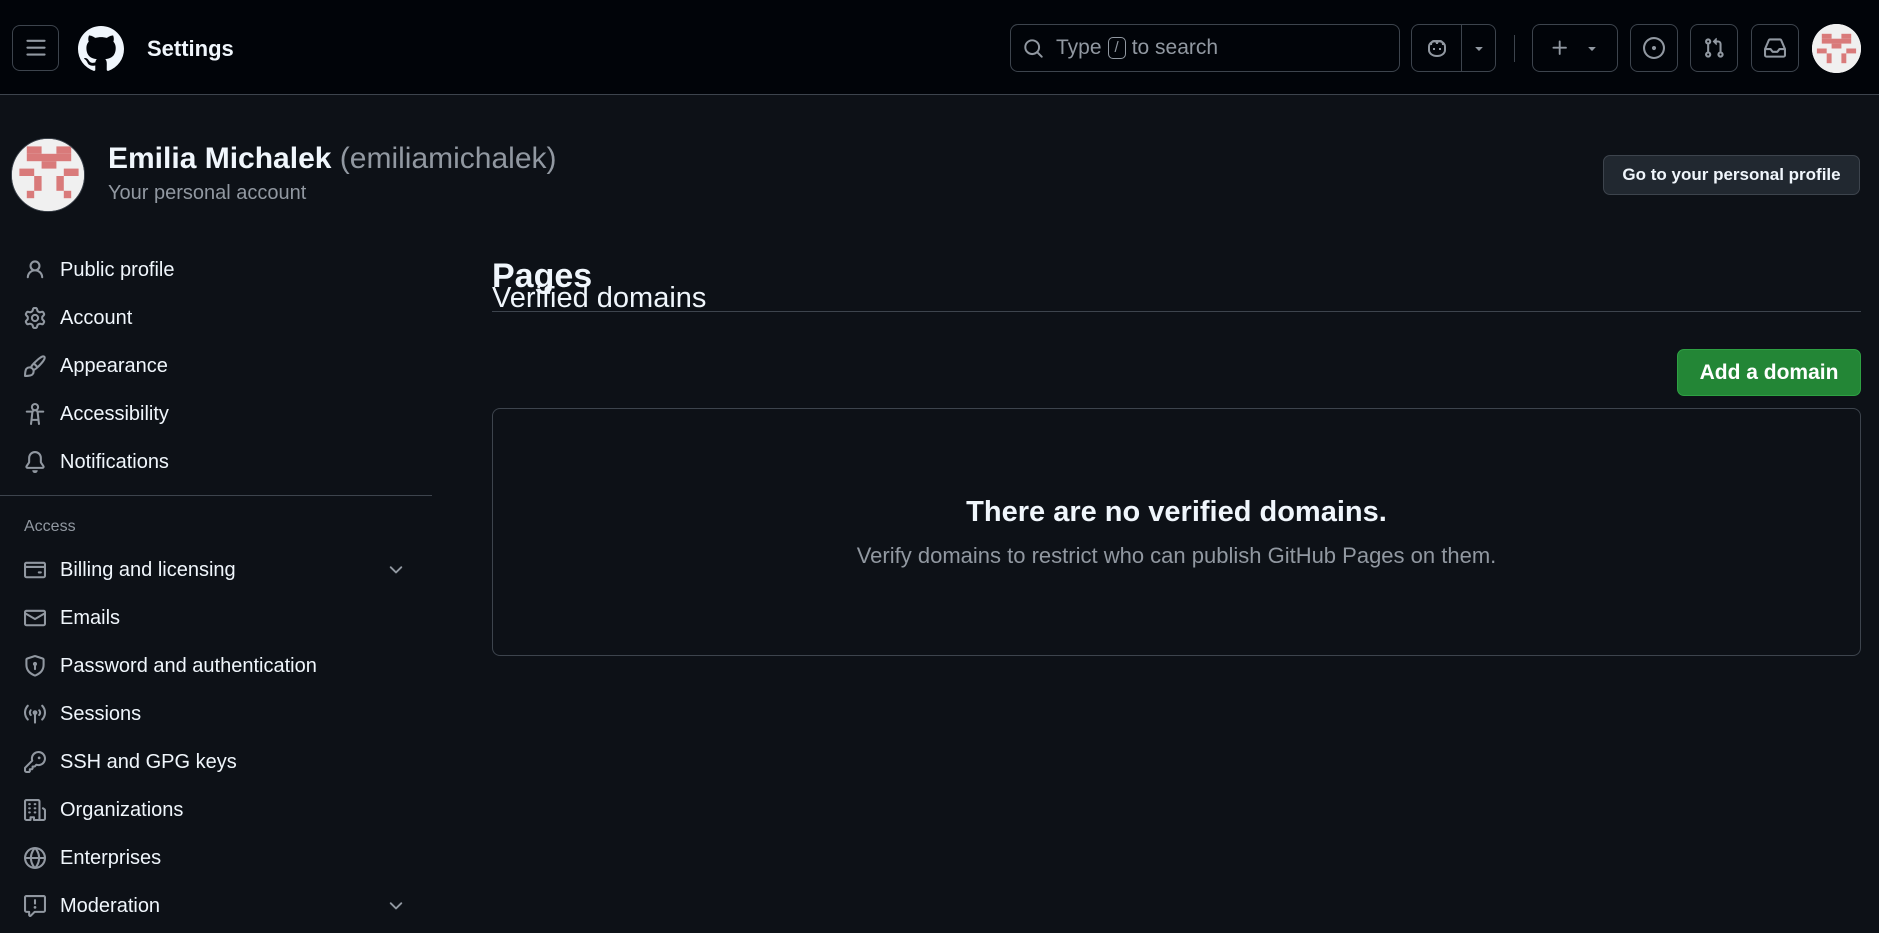  What do you see at coordinates (1731, 175) in the screenshot?
I see `go-to-profile-button: Go to your personal profile` at bounding box center [1731, 175].